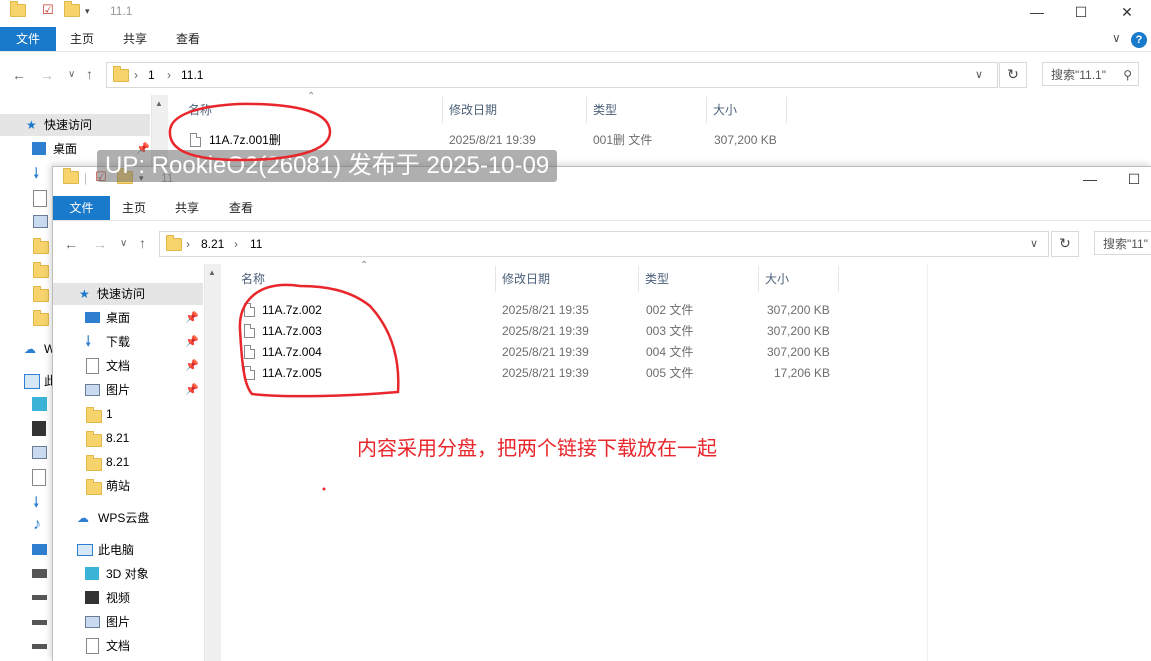  Describe the element at coordinates (319, 340) in the screenshot. I see `annotation-circle-front` at that location.